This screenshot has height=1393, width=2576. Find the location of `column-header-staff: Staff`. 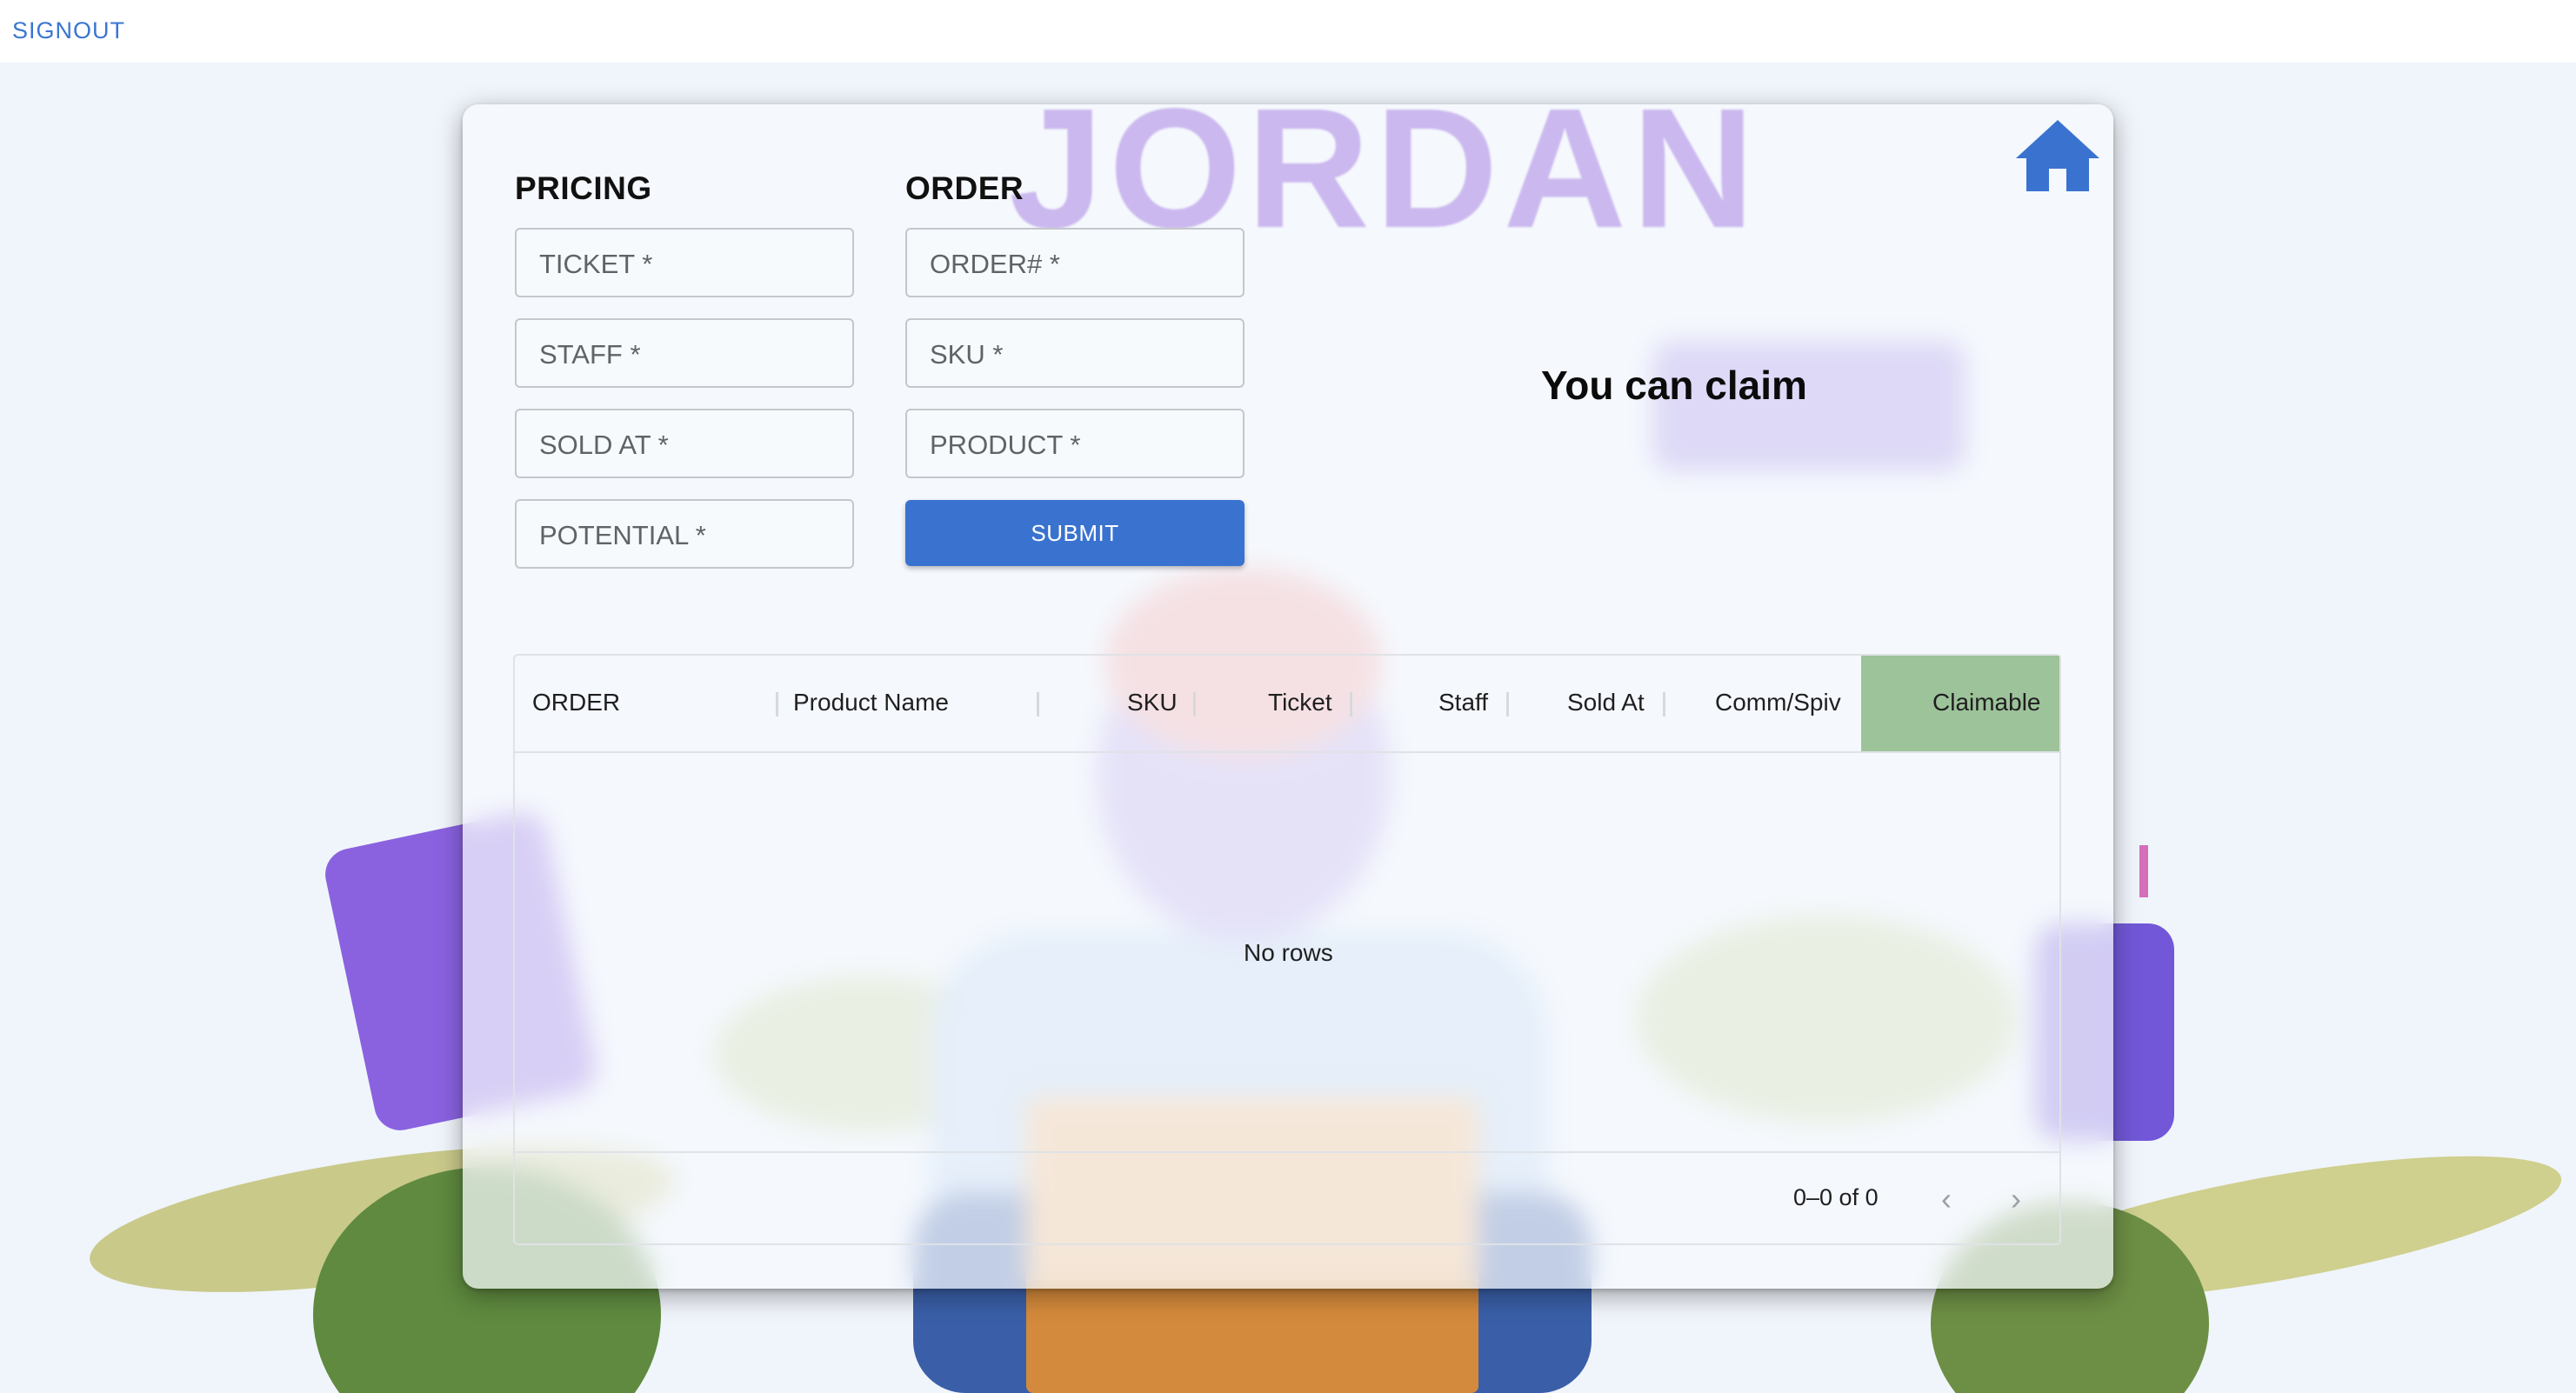

column-header-staff: Staff is located at coordinates (1463, 703).